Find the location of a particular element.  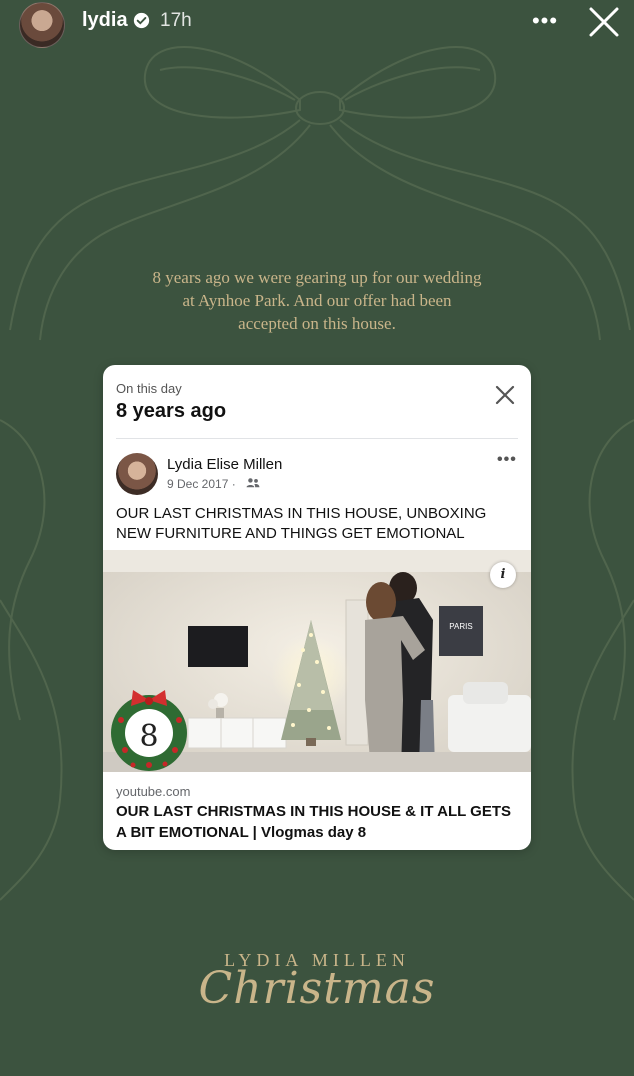

post-more-icon: ••• is located at coordinates (507, 460).